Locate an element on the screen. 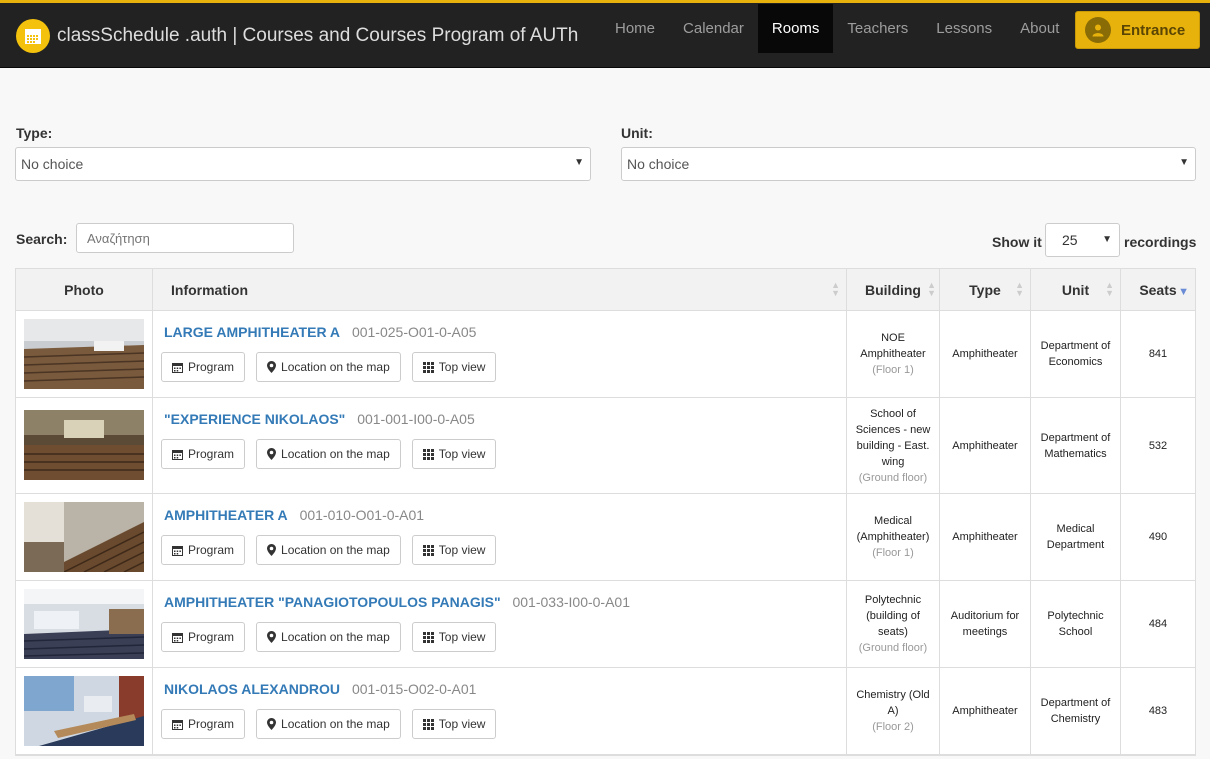 The height and width of the screenshot is (759, 1210). search-input is located at coordinates (185, 238).